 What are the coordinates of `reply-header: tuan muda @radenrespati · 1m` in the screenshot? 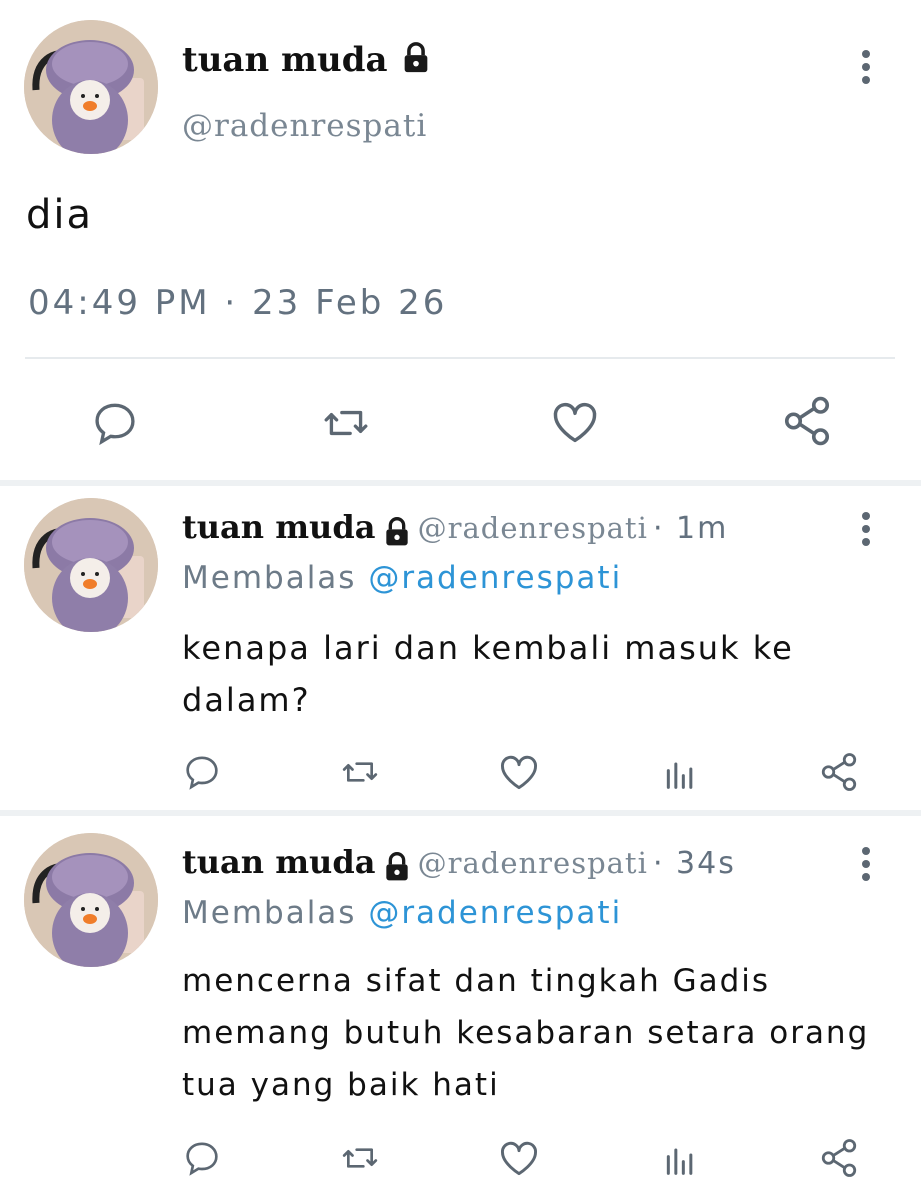 It's located at (455, 530).